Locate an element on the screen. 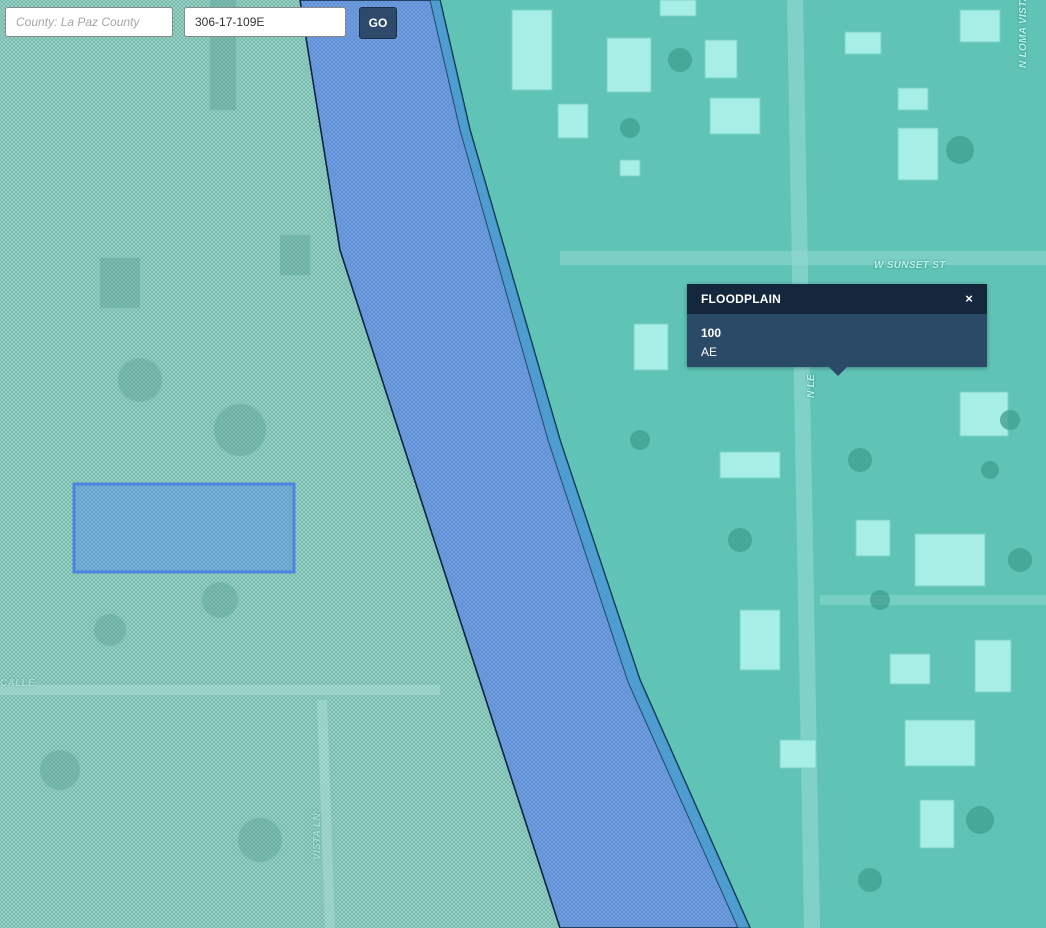  go-button: GO is located at coordinates (378, 23).